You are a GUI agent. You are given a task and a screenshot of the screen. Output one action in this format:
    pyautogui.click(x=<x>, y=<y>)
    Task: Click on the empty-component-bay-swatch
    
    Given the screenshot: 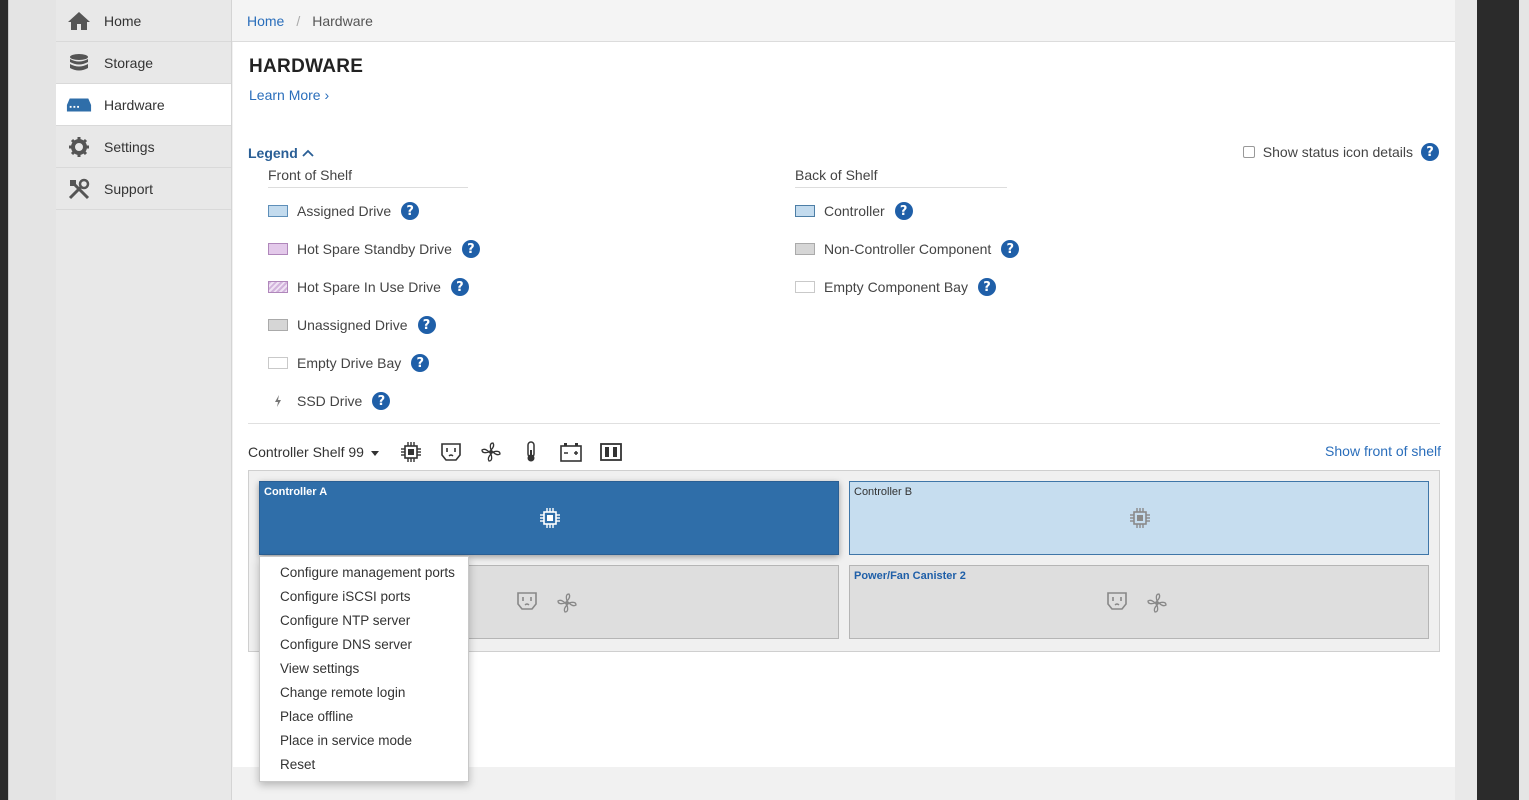 What is the action you would take?
    pyautogui.click(x=805, y=287)
    